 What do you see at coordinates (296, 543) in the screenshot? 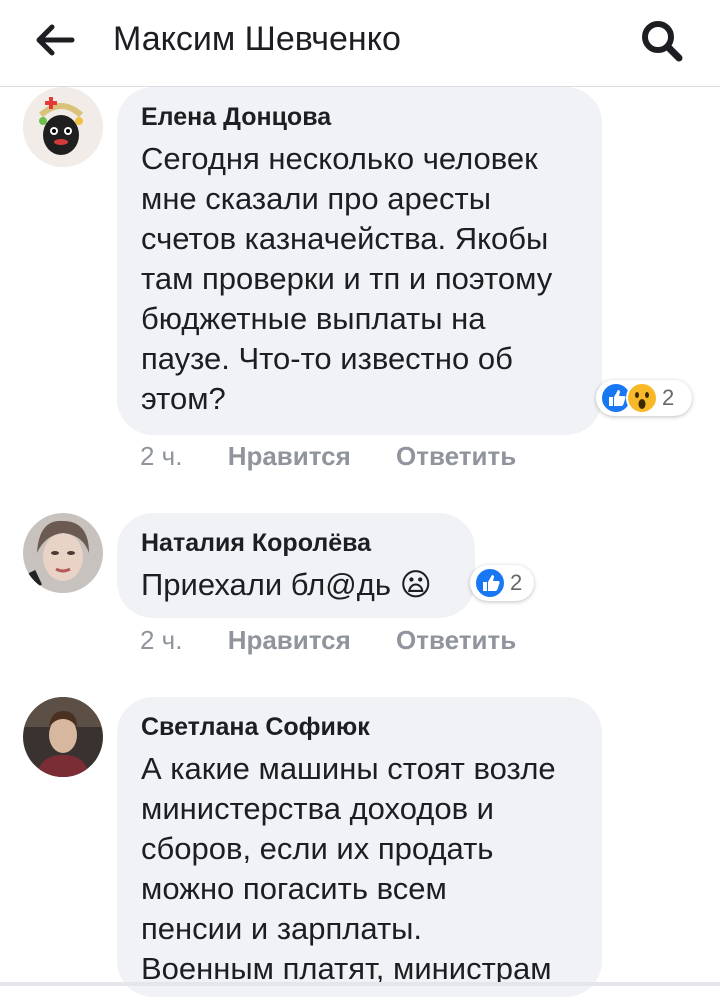
I see `comment-author: Наталия Королёва` at bounding box center [296, 543].